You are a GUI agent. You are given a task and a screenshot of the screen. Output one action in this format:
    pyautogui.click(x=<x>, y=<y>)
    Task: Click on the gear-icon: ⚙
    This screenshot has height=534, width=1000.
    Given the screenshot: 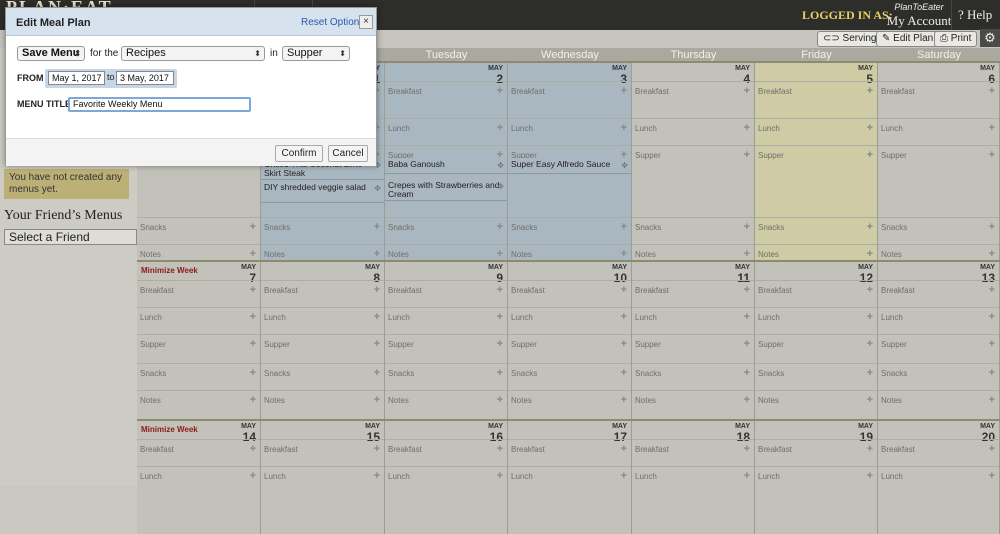 What is the action you would take?
    pyautogui.click(x=990, y=38)
    